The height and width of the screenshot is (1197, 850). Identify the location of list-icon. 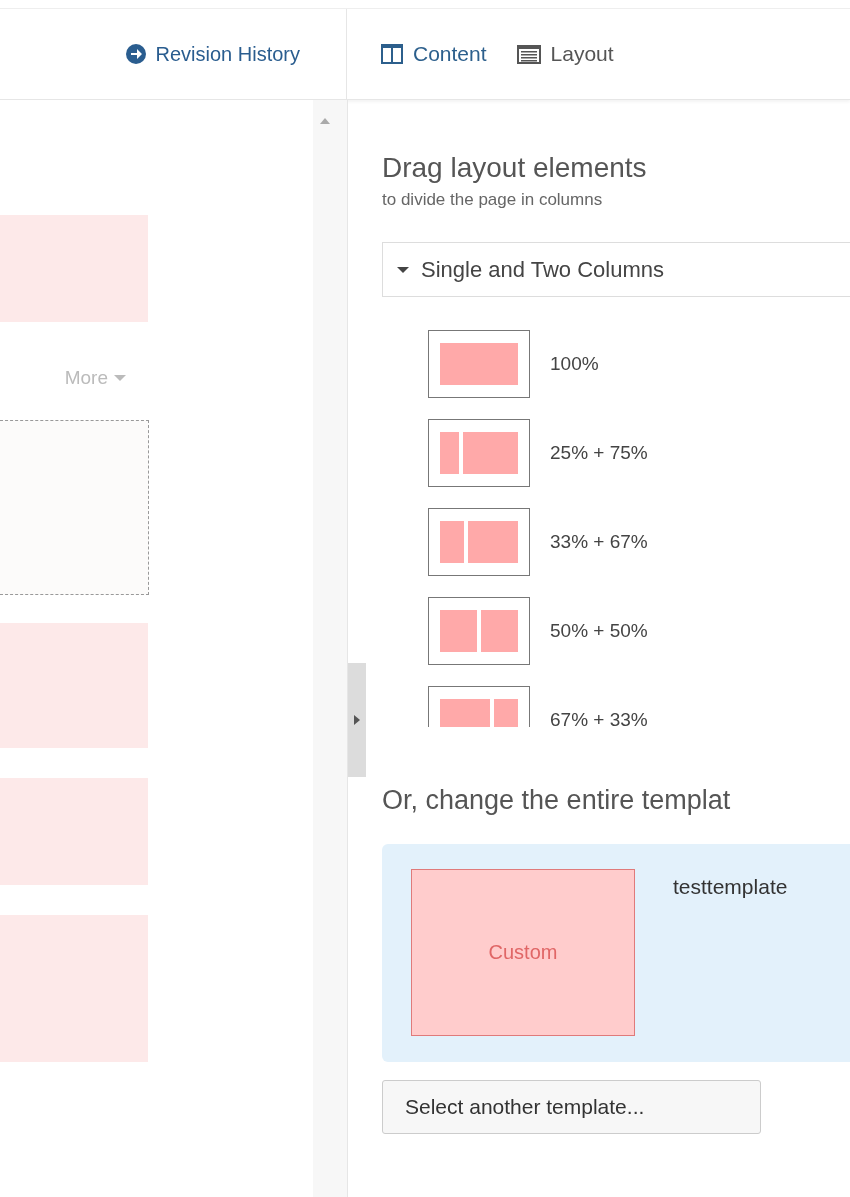
(528, 54).